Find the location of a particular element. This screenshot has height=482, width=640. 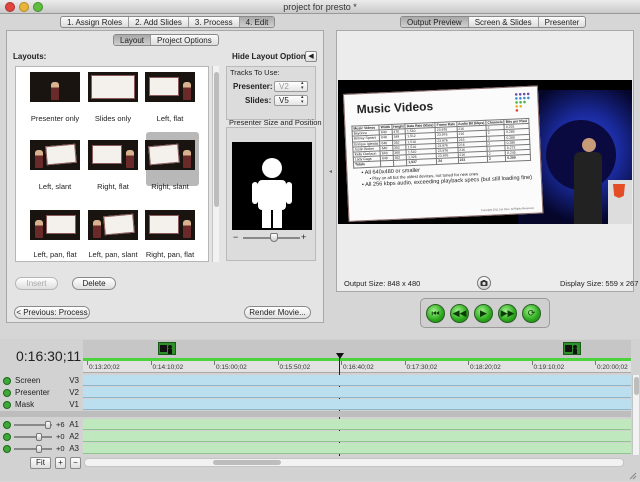

step-forward-button: ▶▶ is located at coordinates (507, 313).